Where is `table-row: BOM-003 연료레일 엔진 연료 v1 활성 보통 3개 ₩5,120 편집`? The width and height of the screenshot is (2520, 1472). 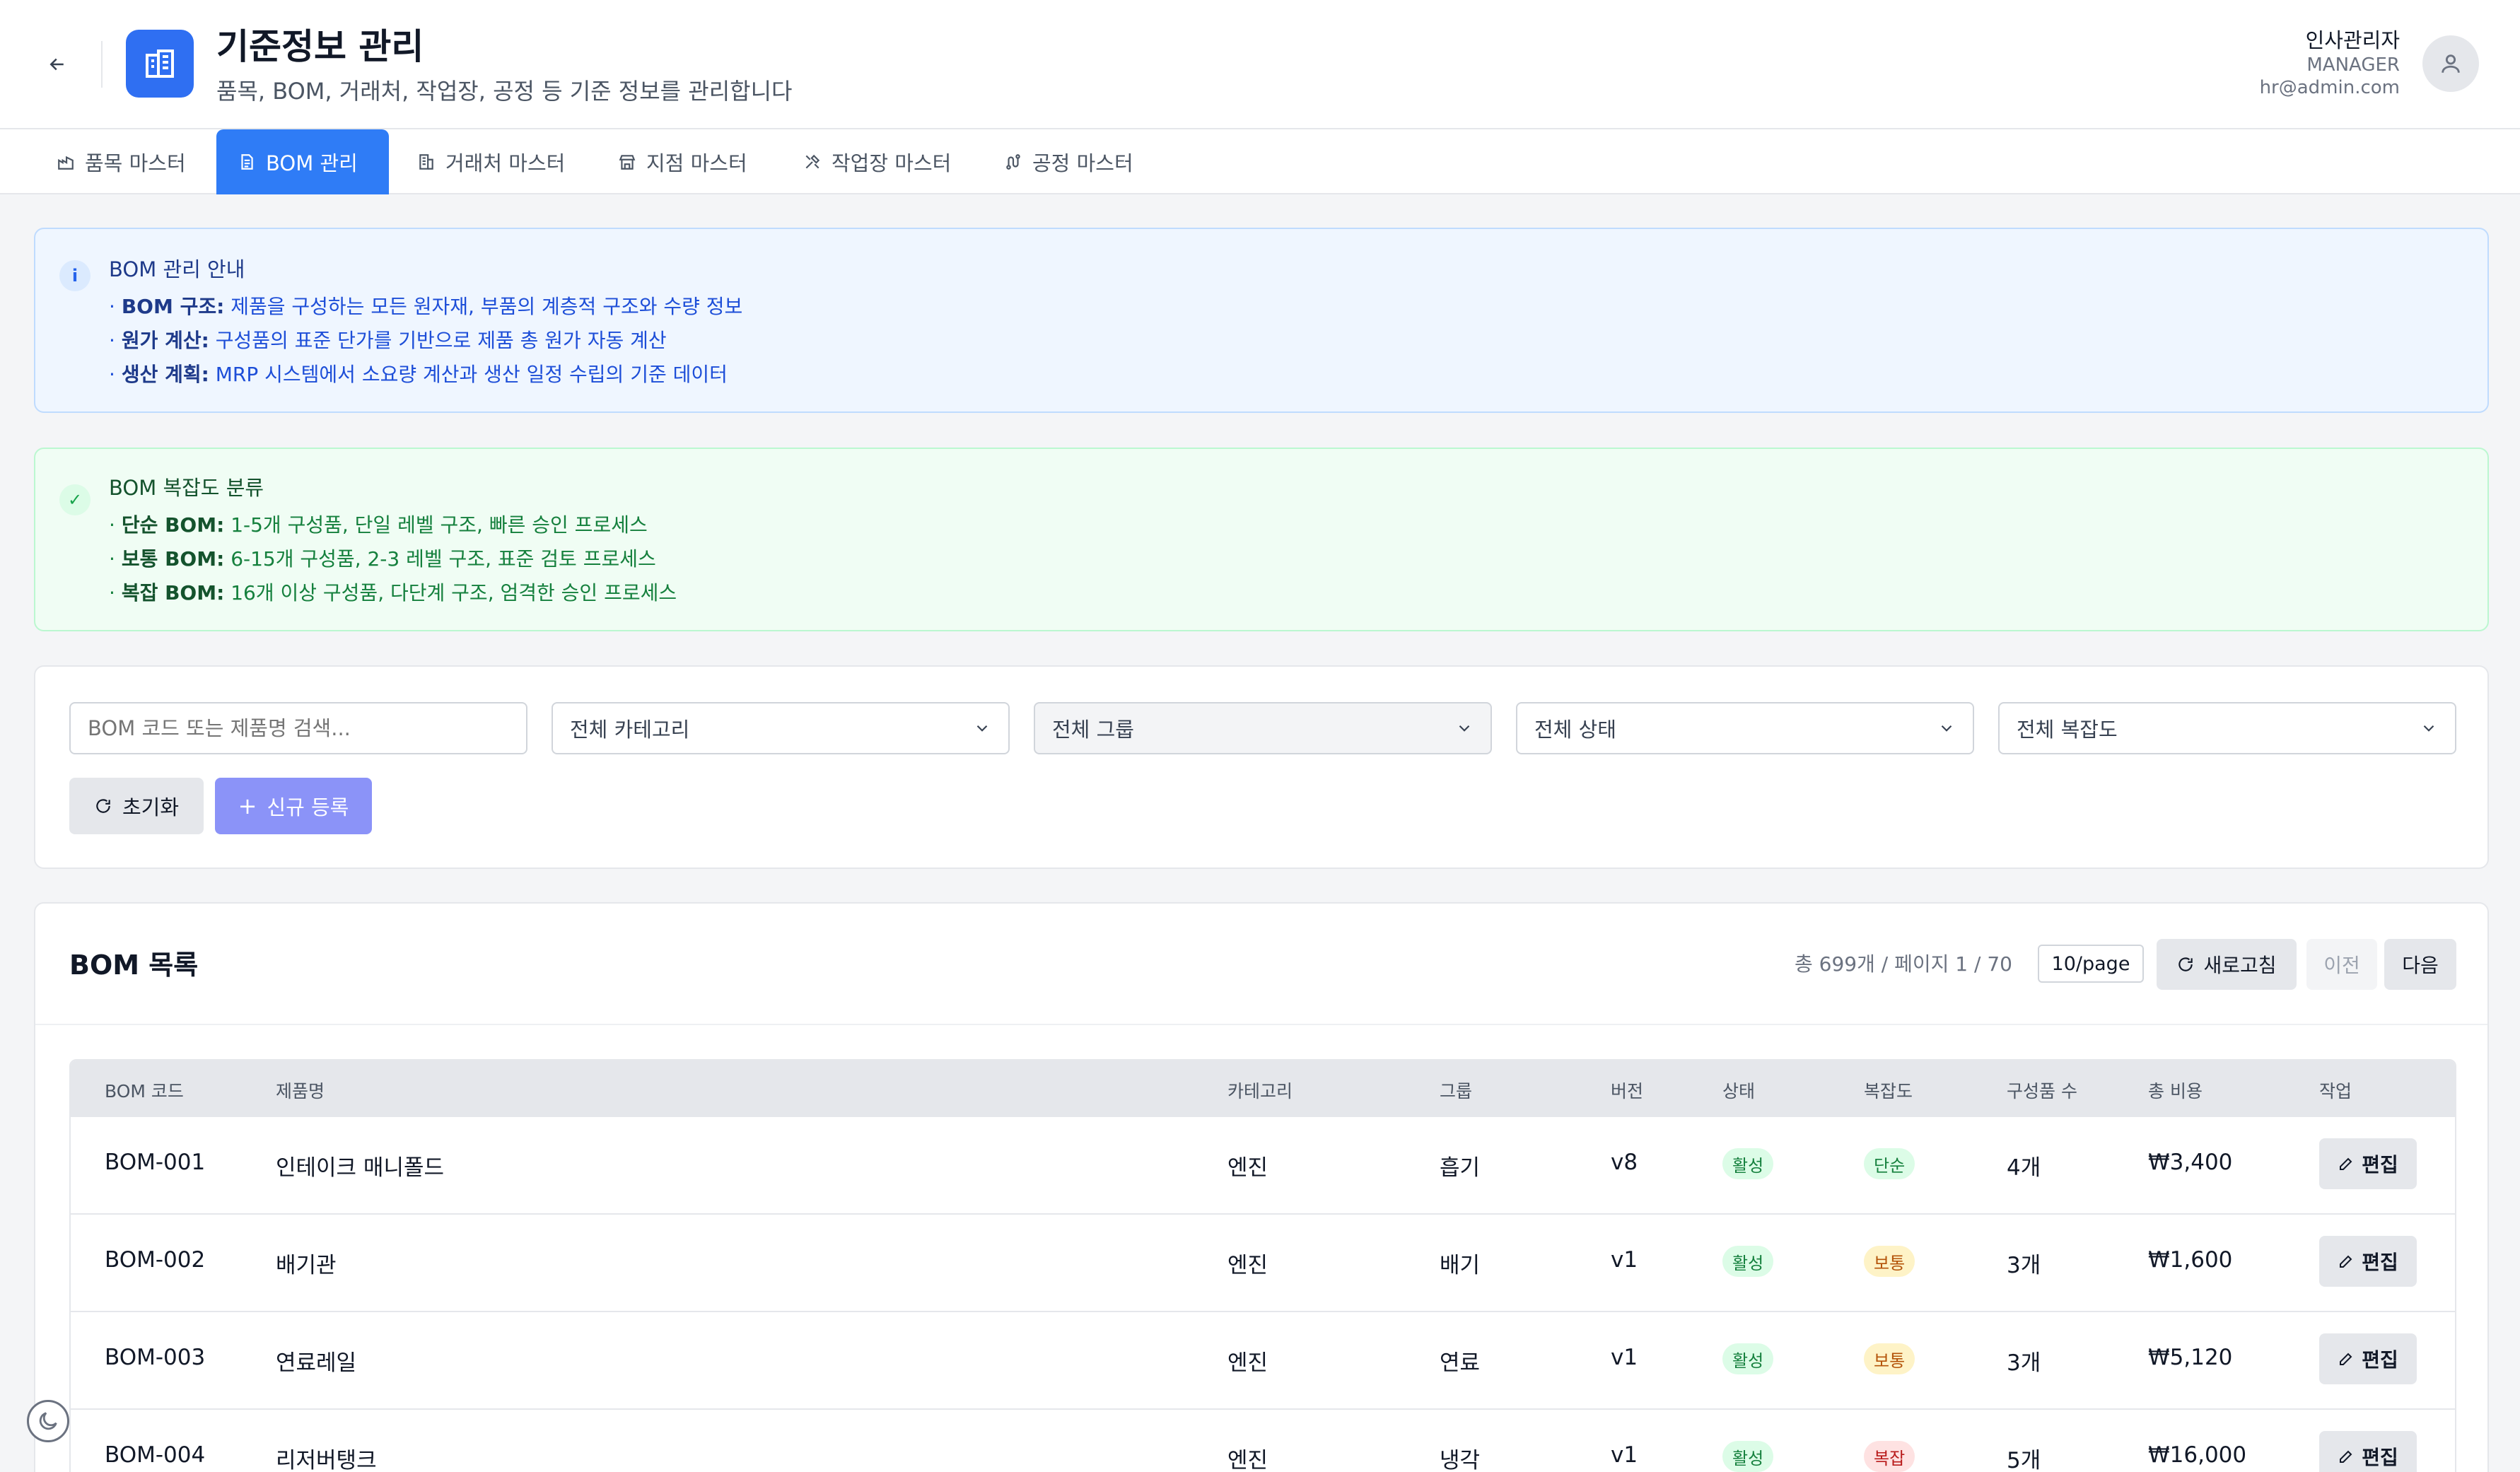
table-row: BOM-003 연료레일 엔진 연료 v1 활성 보통 3개 ₩5,120 편집 is located at coordinates (1263, 1361).